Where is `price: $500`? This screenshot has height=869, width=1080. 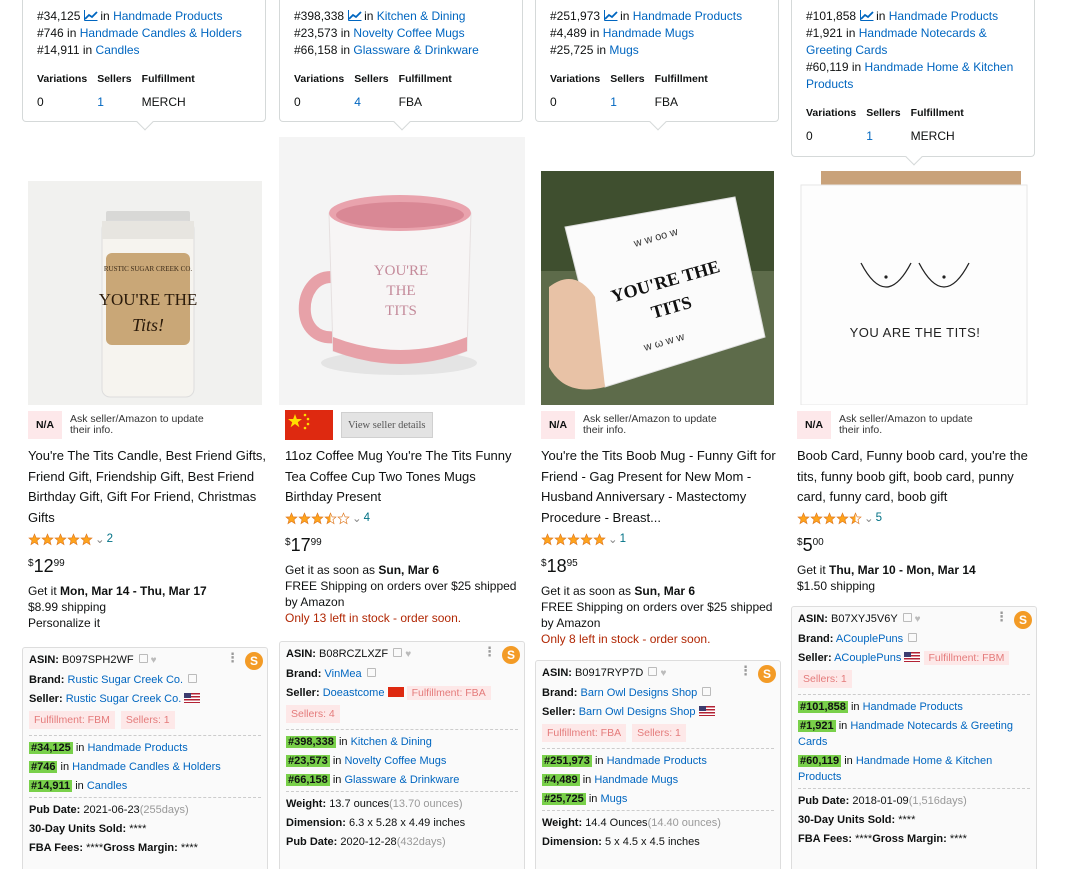
price: $500 is located at coordinates (810, 545).